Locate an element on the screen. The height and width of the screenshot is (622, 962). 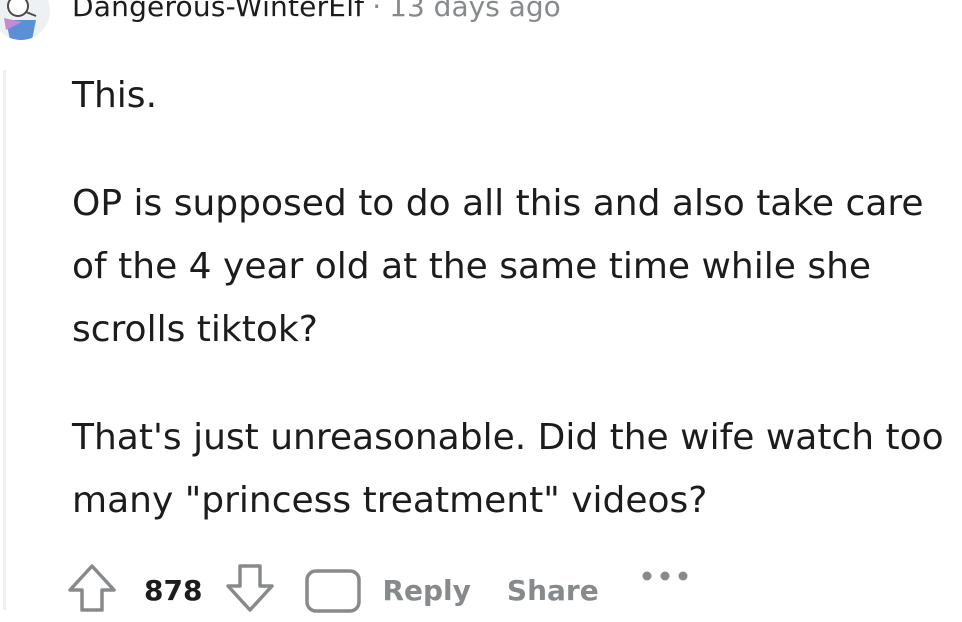
comment-actions: 878 Reply Share is located at coordinates (377, 592).